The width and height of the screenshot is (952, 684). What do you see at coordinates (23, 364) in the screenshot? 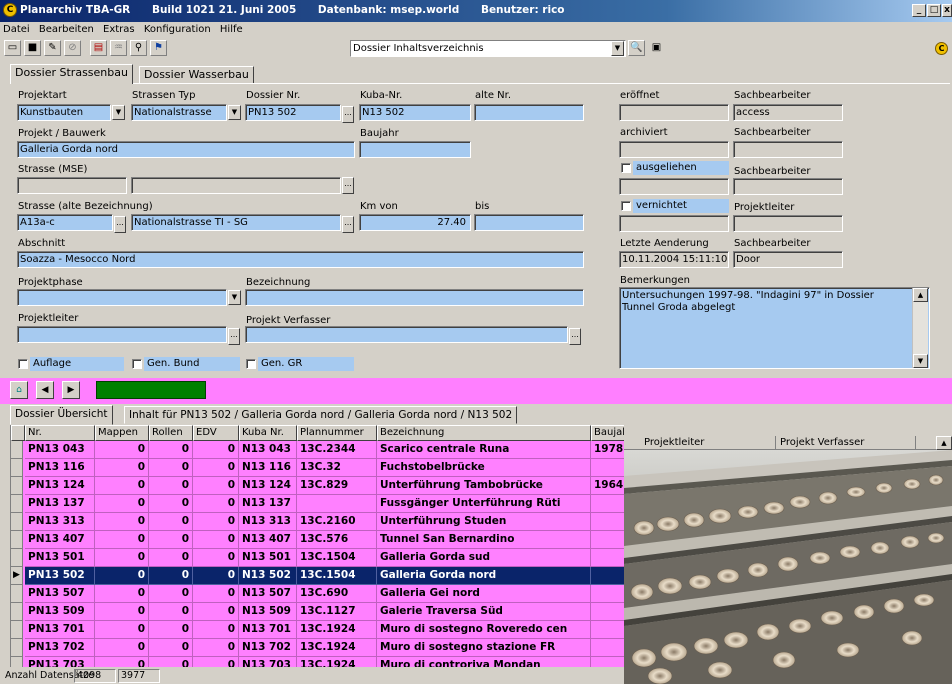
I see `auflage-checkbox` at bounding box center [23, 364].